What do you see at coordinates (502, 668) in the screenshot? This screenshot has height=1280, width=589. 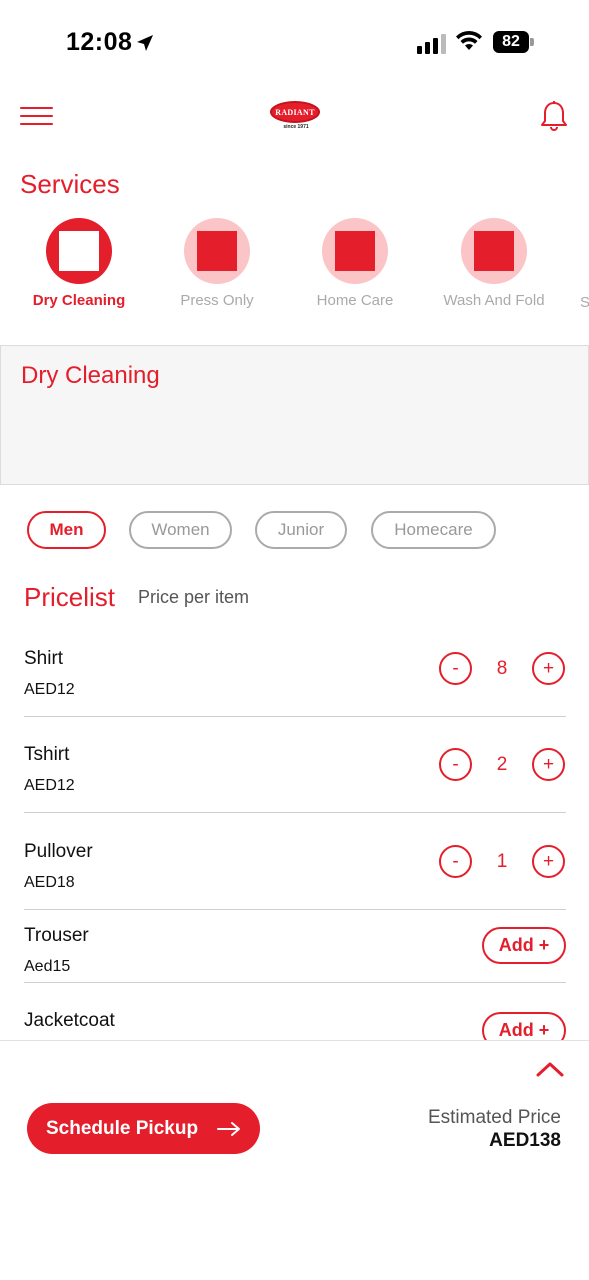 I see `item-quantity: 8` at bounding box center [502, 668].